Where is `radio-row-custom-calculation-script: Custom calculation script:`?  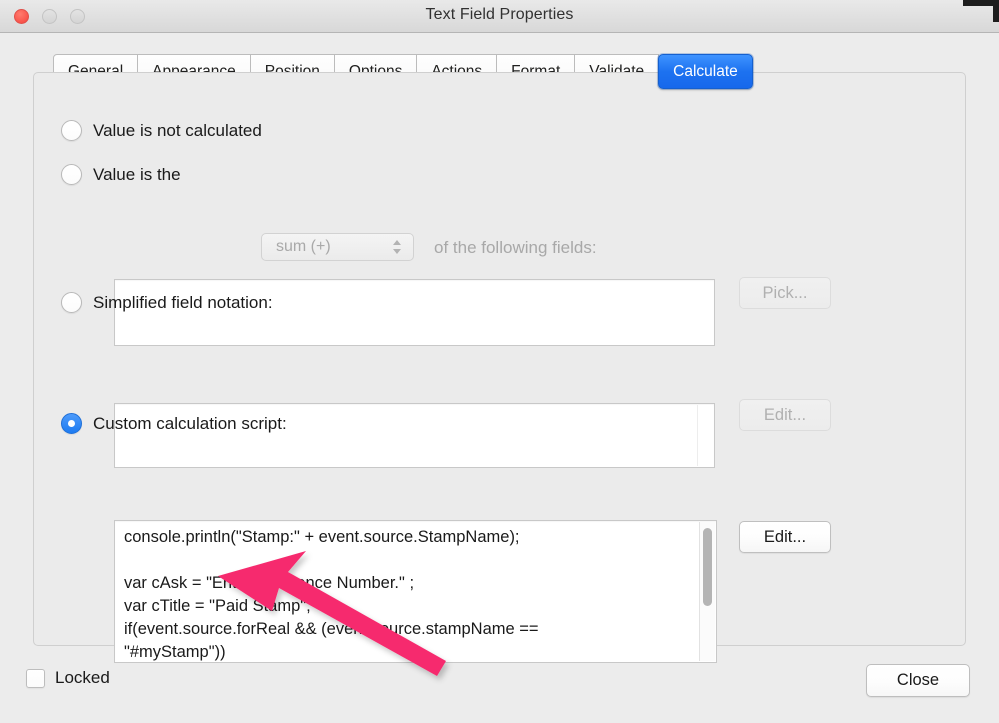 radio-row-custom-calculation-script: Custom calculation script: is located at coordinates (174, 423).